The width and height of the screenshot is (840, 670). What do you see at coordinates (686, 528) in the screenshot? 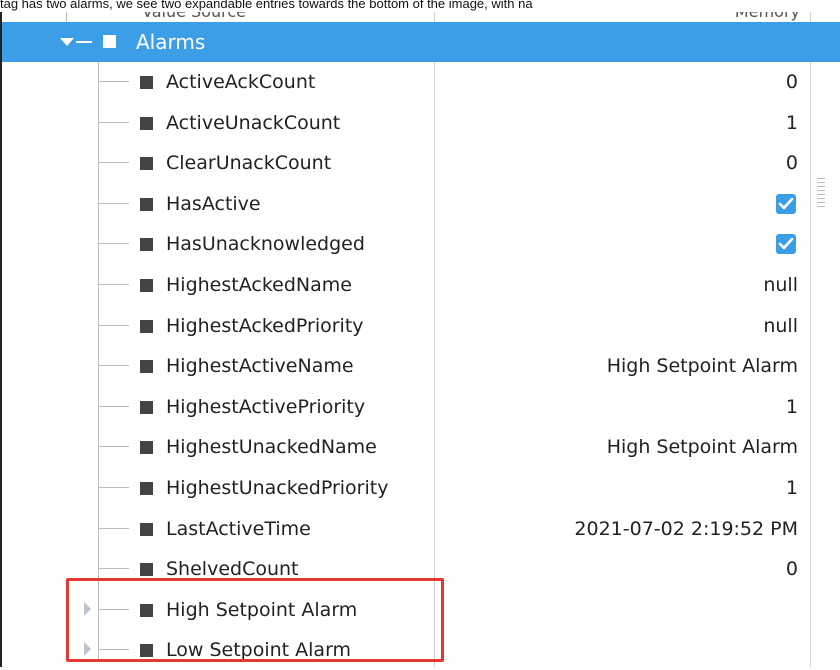
I see `property-value: 2021-07-02 2:19:52 PM` at bounding box center [686, 528].